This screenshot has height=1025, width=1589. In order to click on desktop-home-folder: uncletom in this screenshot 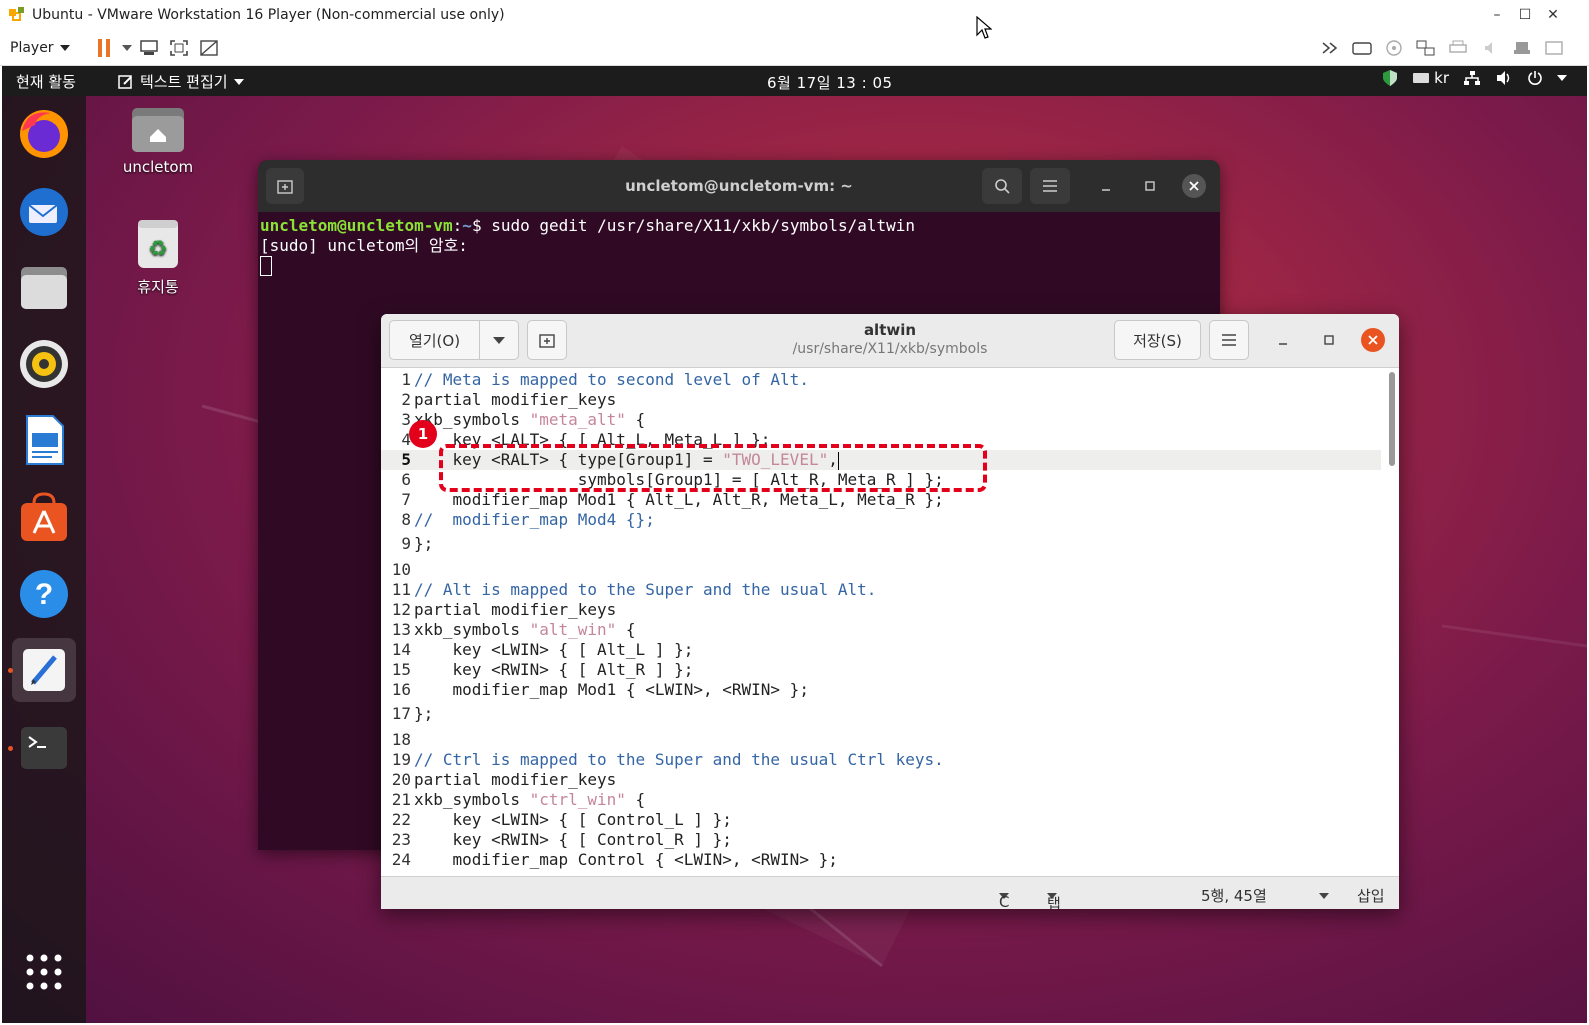, I will do `click(158, 140)`.